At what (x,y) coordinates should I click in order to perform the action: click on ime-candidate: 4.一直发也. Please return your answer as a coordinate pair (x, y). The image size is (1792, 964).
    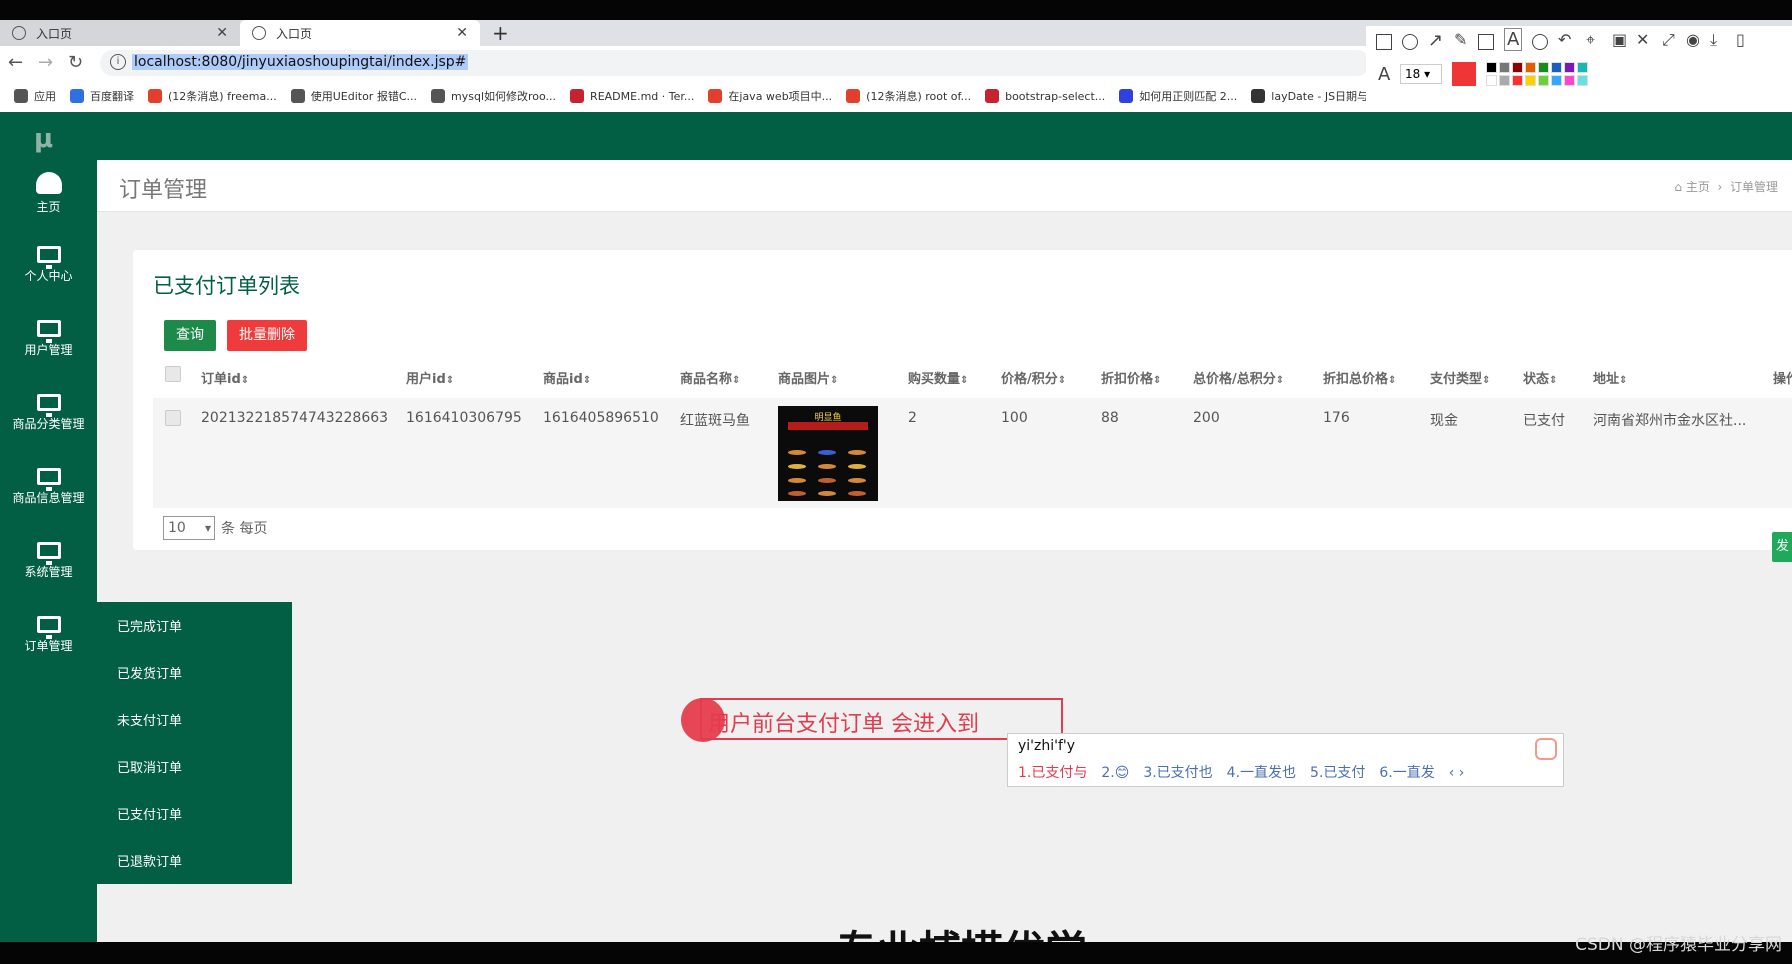
    Looking at the image, I should click on (1261, 773).